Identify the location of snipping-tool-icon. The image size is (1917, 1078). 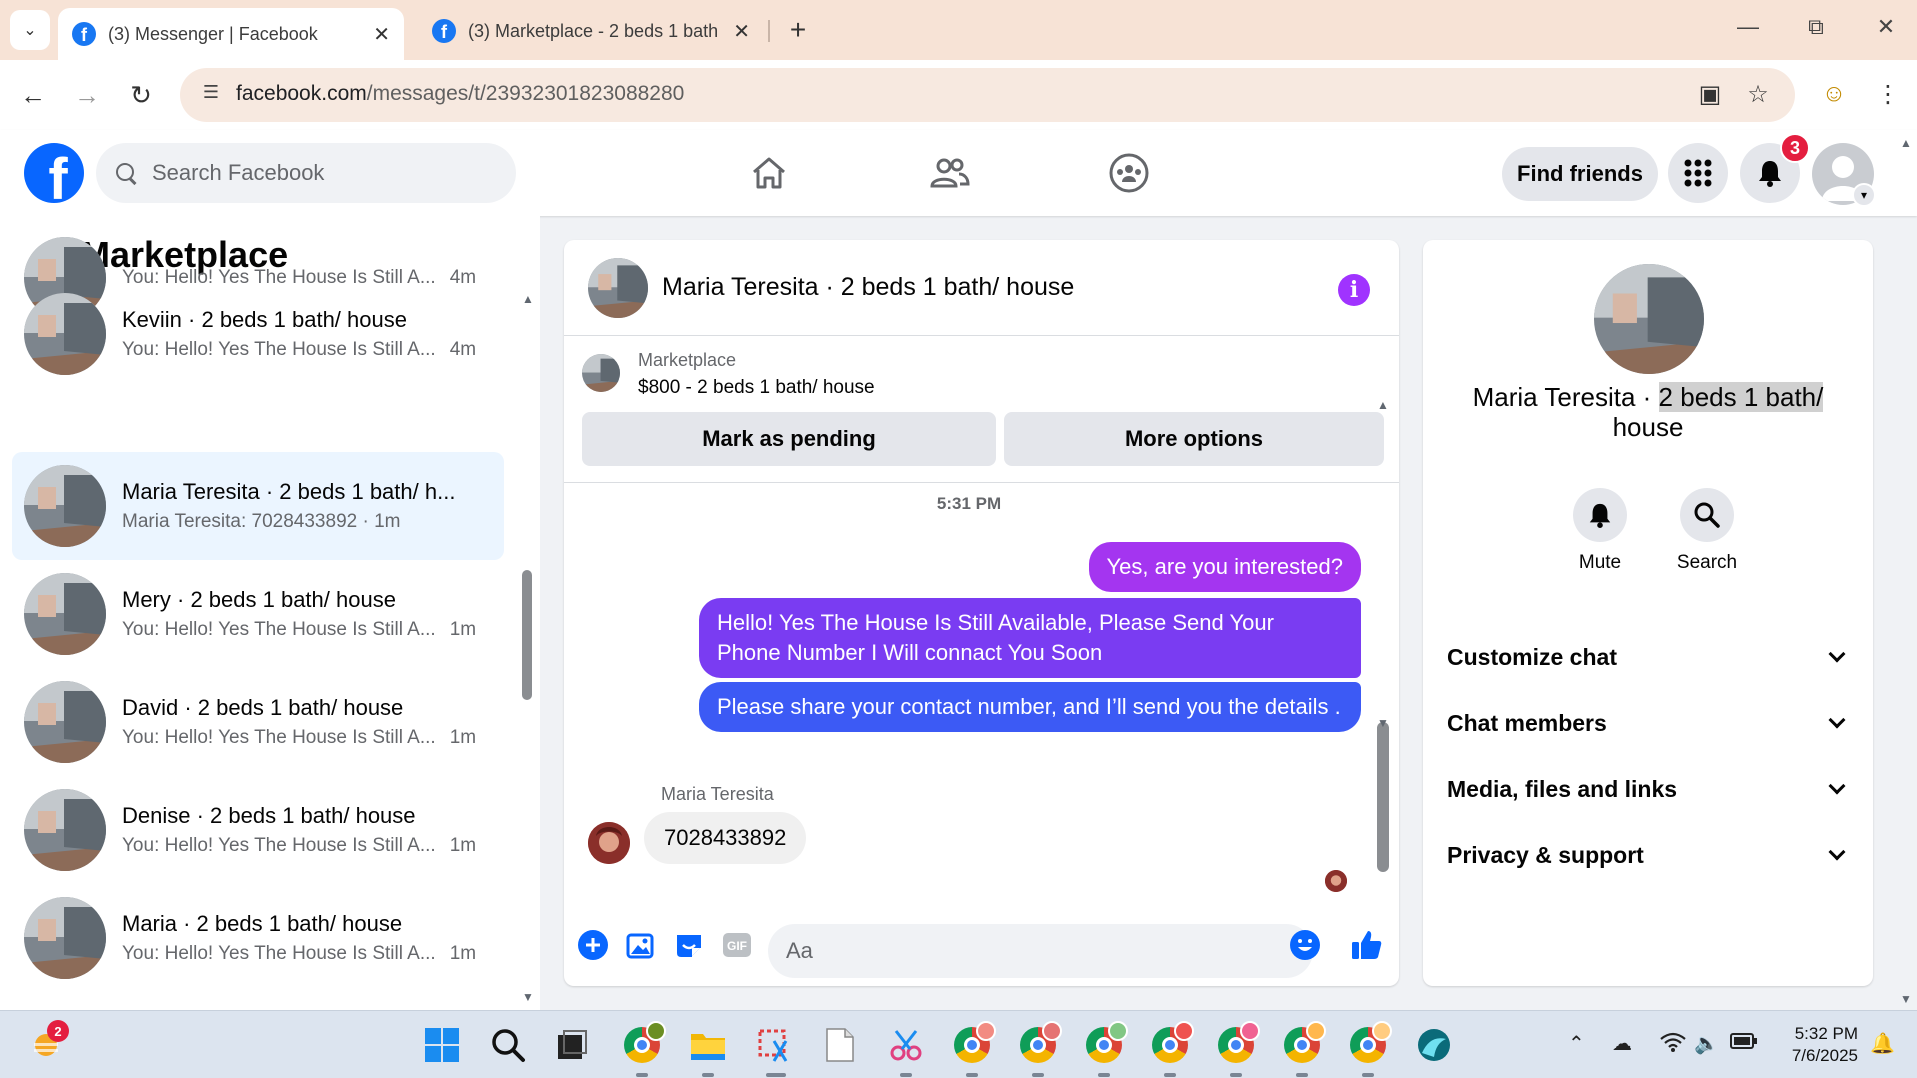
(774, 1045).